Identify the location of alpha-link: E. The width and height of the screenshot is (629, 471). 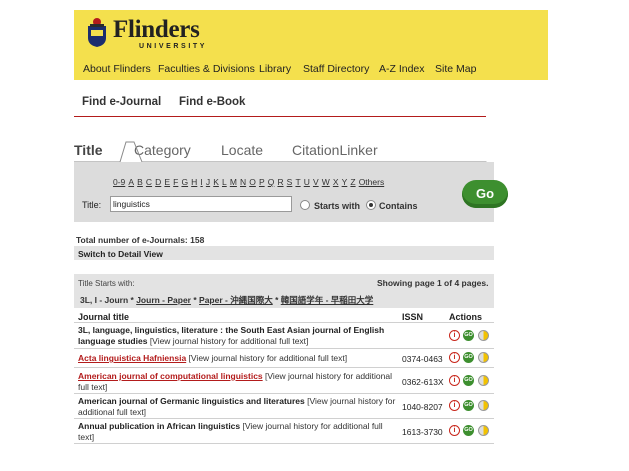
(167, 182).